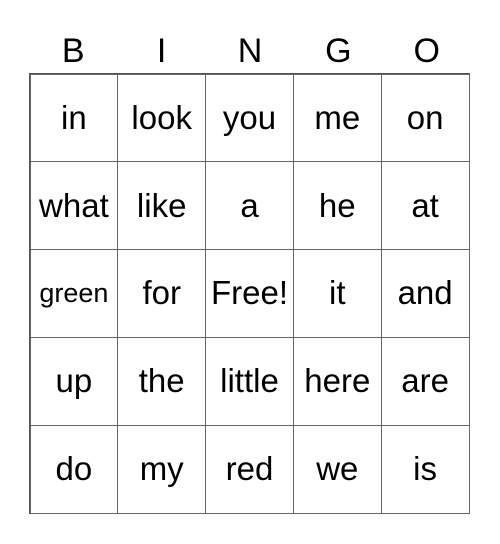 This screenshot has width=500, height=544. Describe the element at coordinates (425, 381) in the screenshot. I see `bingo-cell: are` at that location.